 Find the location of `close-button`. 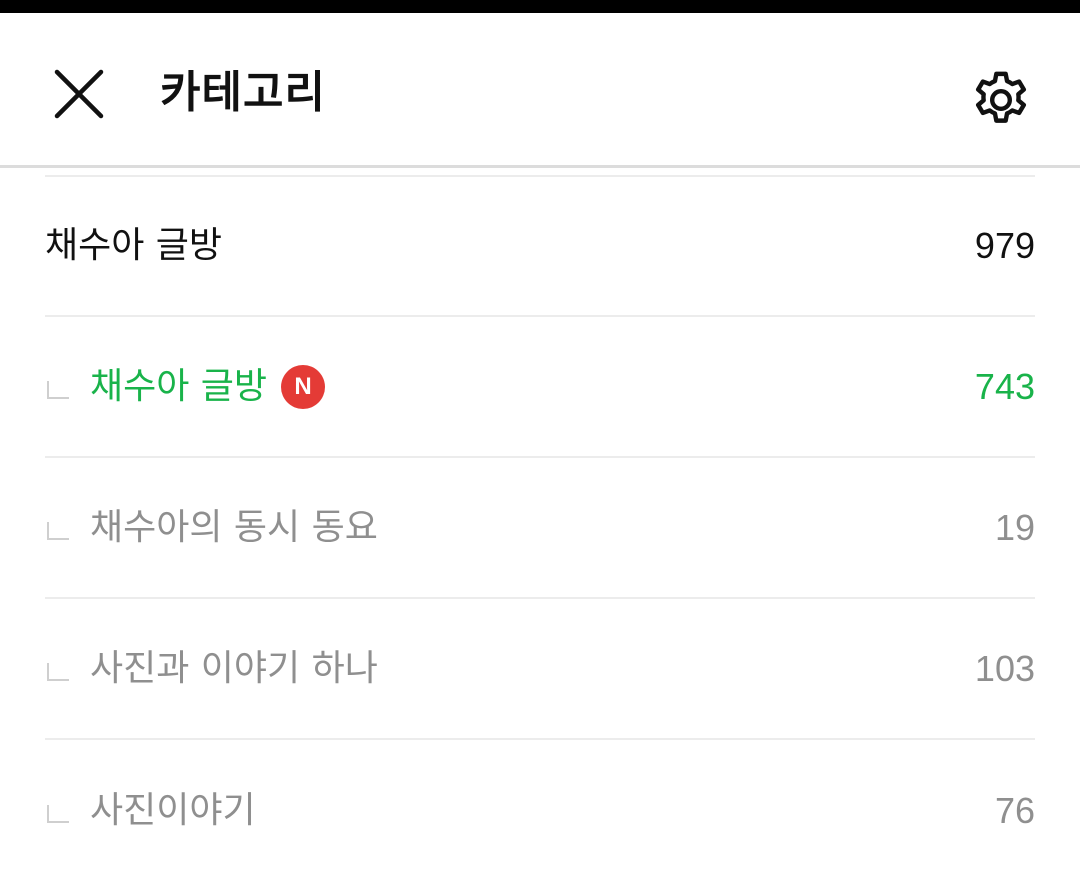

close-button is located at coordinates (79, 96).